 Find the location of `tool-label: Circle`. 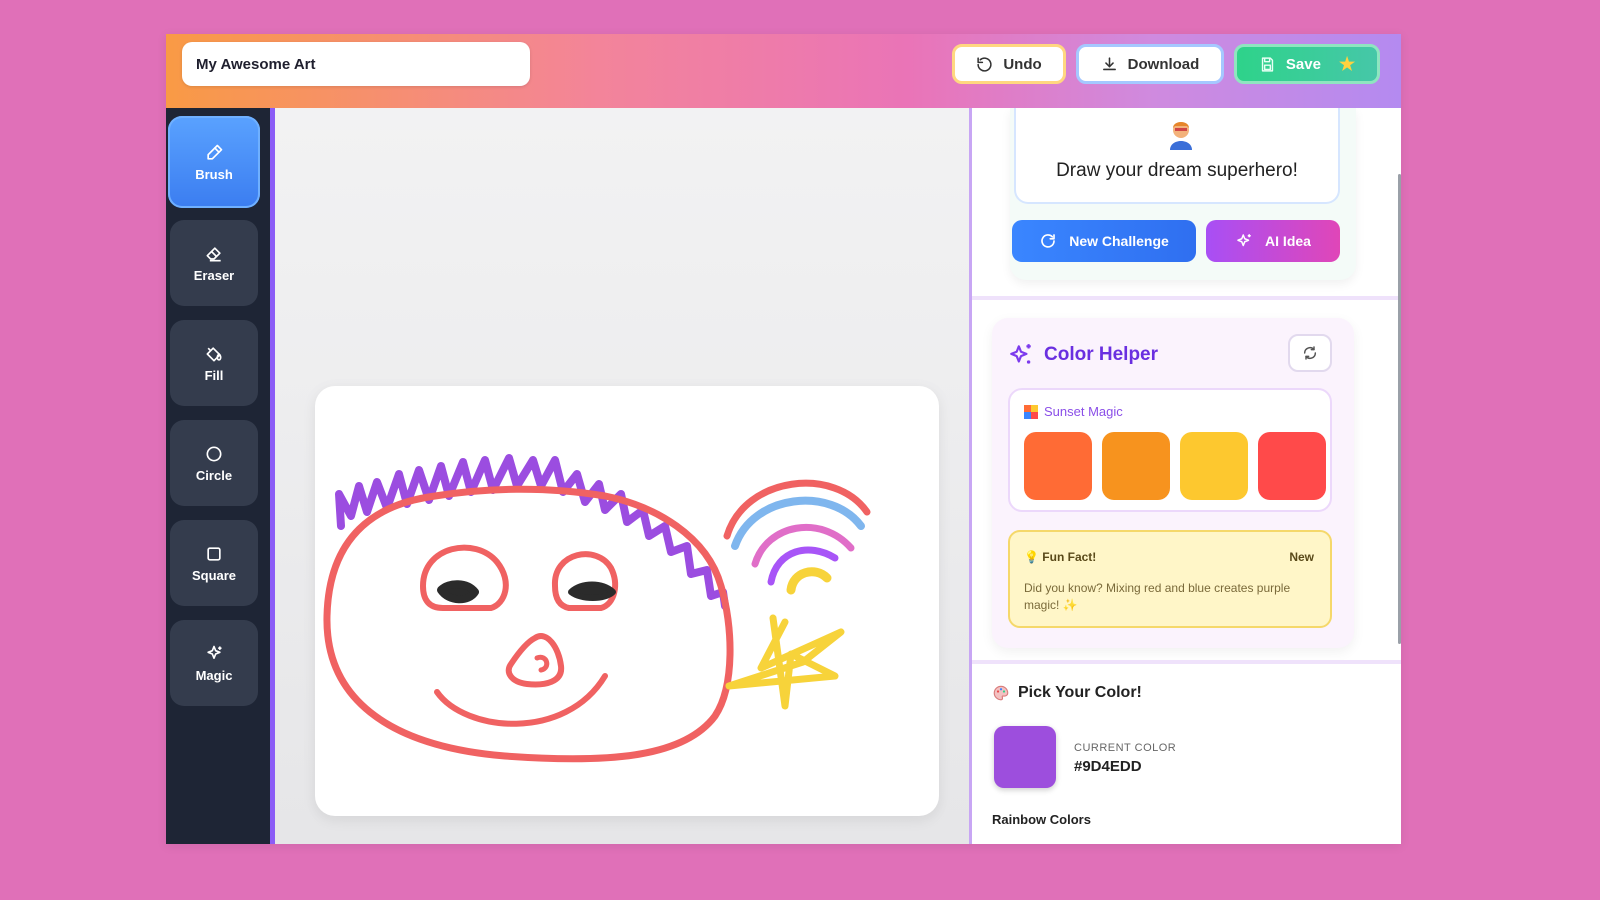

tool-label: Circle is located at coordinates (214, 475).